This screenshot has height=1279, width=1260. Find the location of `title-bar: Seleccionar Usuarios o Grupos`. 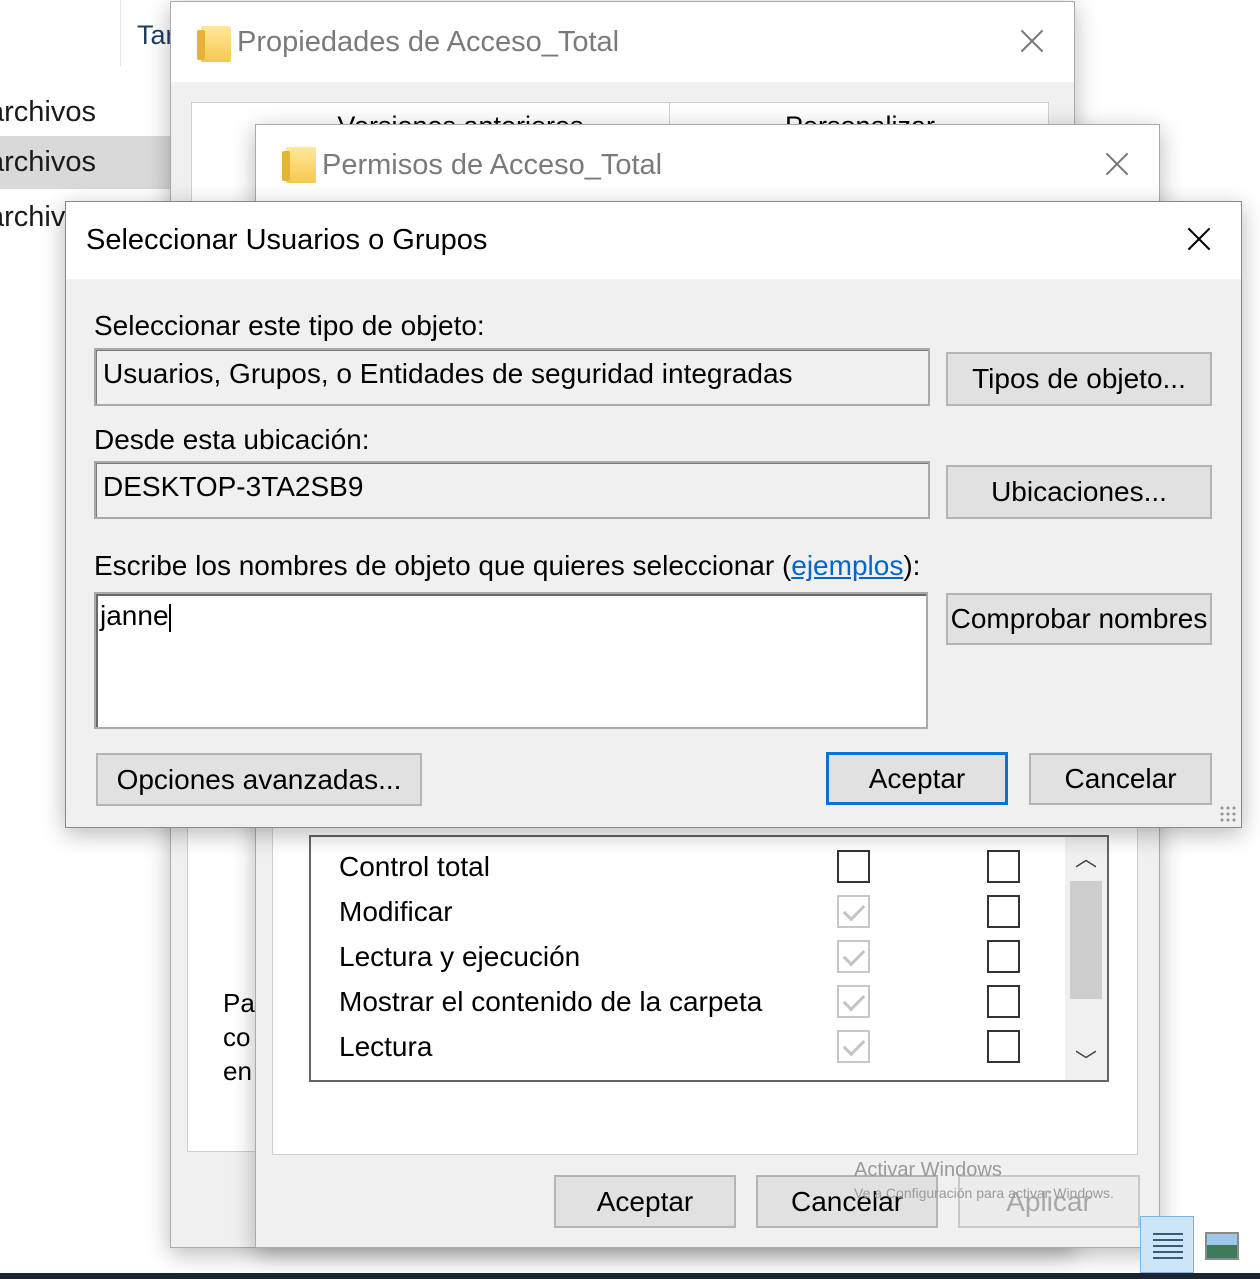

title-bar: Seleccionar Usuarios o Grupos is located at coordinates (653, 240).